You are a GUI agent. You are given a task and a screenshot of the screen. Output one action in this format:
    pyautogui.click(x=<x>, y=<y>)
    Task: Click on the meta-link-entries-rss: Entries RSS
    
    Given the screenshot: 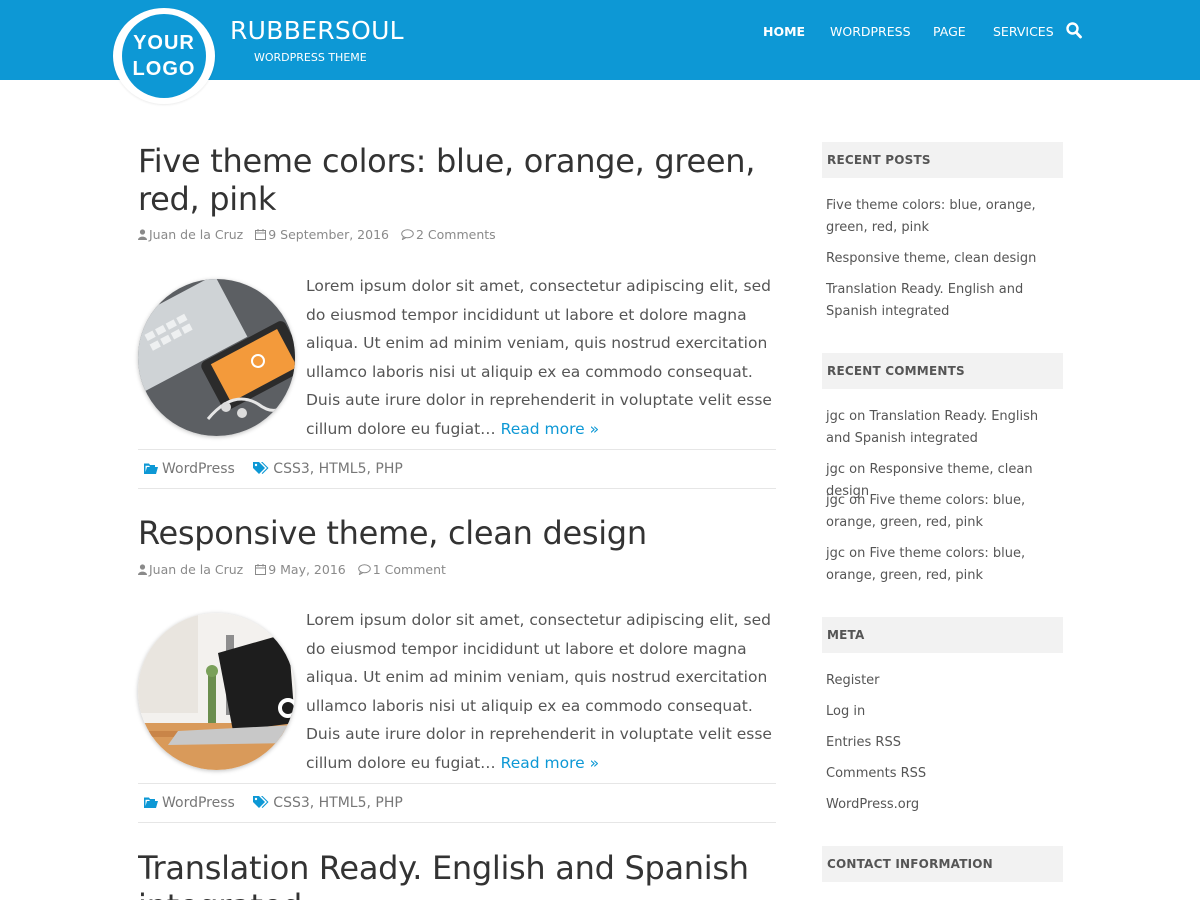 What is the action you would take?
    pyautogui.click(x=943, y=743)
    